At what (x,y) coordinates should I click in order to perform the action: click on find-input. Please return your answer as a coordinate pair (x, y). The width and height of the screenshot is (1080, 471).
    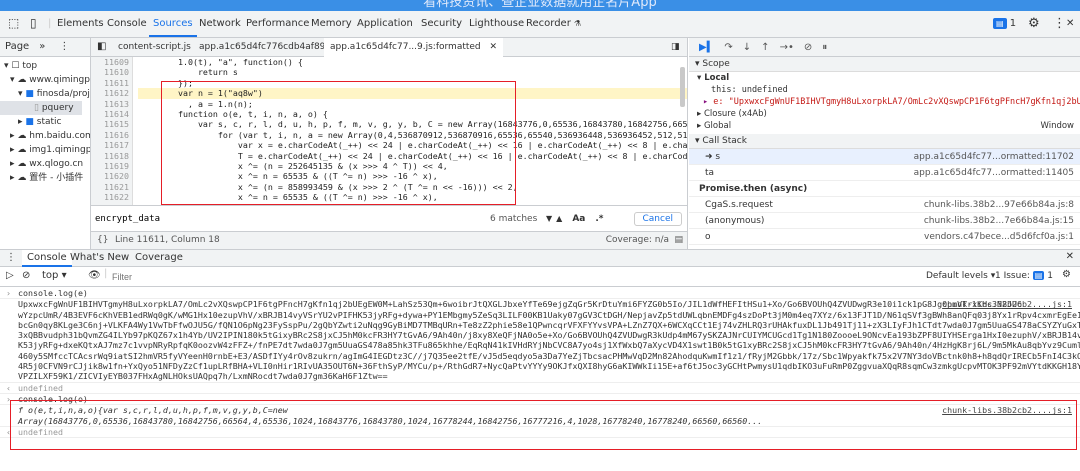
    Looking at the image, I should click on (292, 218).